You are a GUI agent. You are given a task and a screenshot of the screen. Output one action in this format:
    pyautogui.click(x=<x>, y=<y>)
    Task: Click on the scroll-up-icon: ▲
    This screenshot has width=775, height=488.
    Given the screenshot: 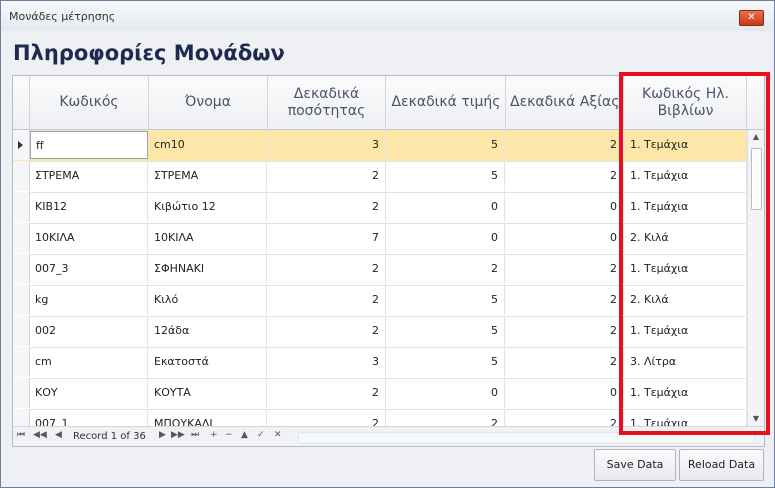 What is the action you would take?
    pyautogui.click(x=756, y=137)
    